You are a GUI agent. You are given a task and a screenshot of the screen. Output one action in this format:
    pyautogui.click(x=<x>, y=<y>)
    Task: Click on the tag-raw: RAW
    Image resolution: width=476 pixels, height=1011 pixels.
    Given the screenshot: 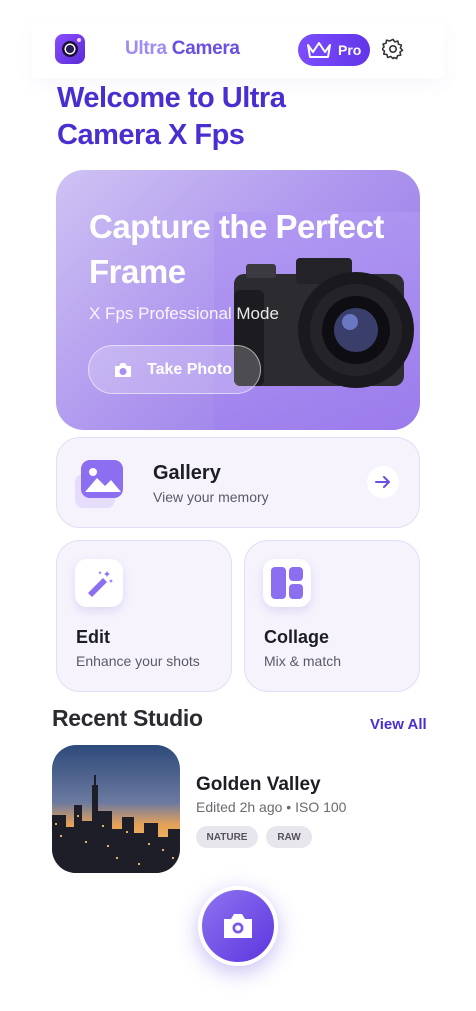 What is the action you would take?
    pyautogui.click(x=289, y=837)
    